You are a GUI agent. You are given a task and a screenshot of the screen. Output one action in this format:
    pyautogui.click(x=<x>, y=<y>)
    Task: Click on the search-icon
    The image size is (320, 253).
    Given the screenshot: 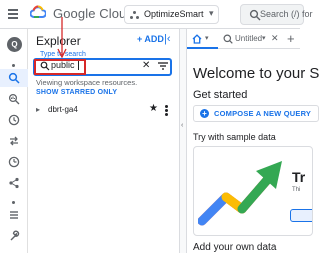 What is the action you would take?
    pyautogui.click(x=14, y=78)
    